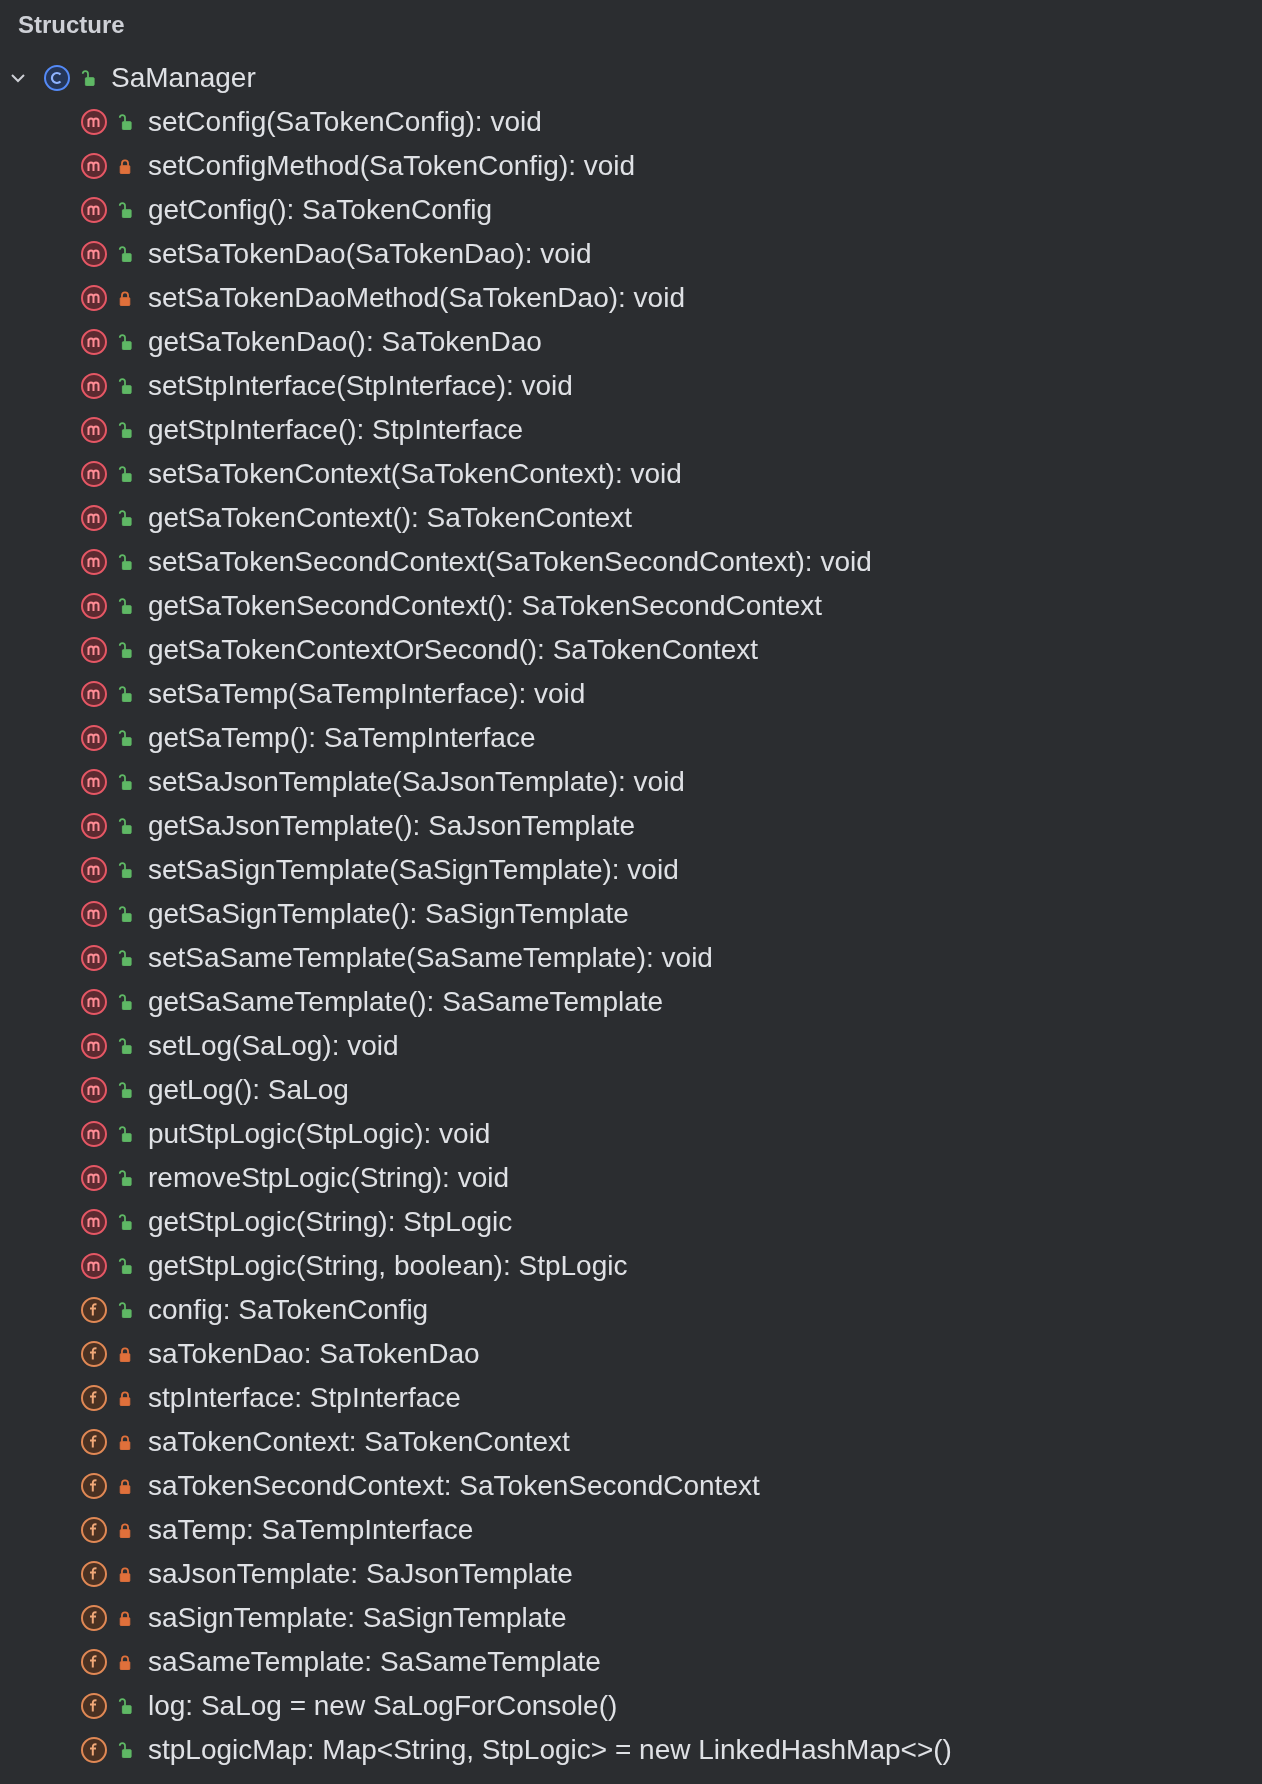 Image resolution: width=1262 pixels, height=1784 pixels. What do you see at coordinates (453, 650) in the screenshot?
I see `tree-item: getSaTokenContextOrSecond(): SaTokenContext` at bounding box center [453, 650].